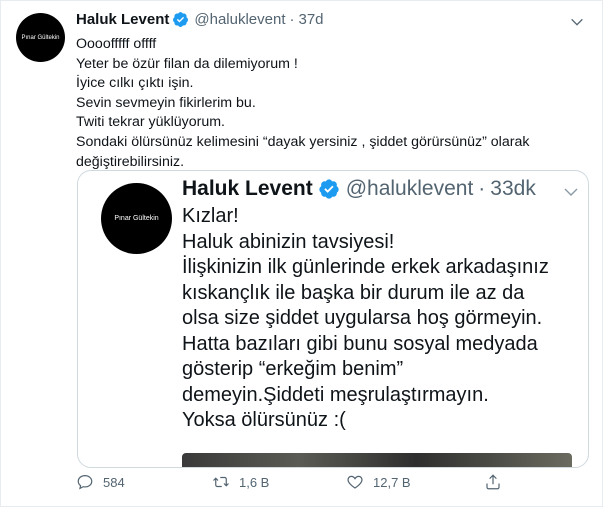 This screenshot has width=603, height=507. Describe the element at coordinates (210, 216) in the screenshot. I see `quoted-line: Kızlar!` at that location.